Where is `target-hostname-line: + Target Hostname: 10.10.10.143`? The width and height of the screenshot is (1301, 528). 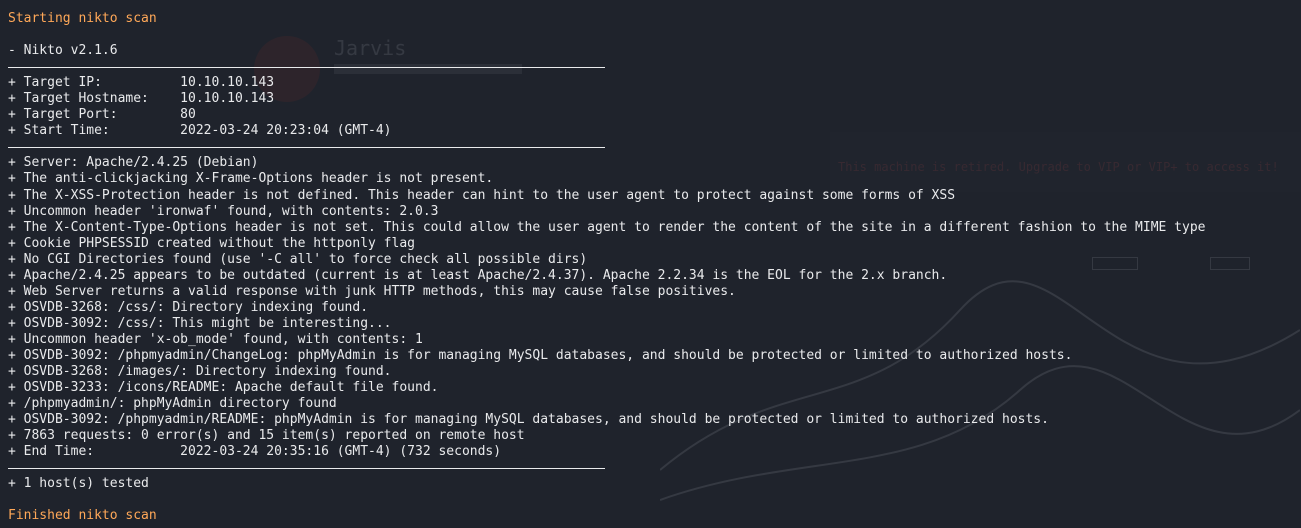 target-hostname-line: + Target Hostname: 10.10.10.143 is located at coordinates (141, 99).